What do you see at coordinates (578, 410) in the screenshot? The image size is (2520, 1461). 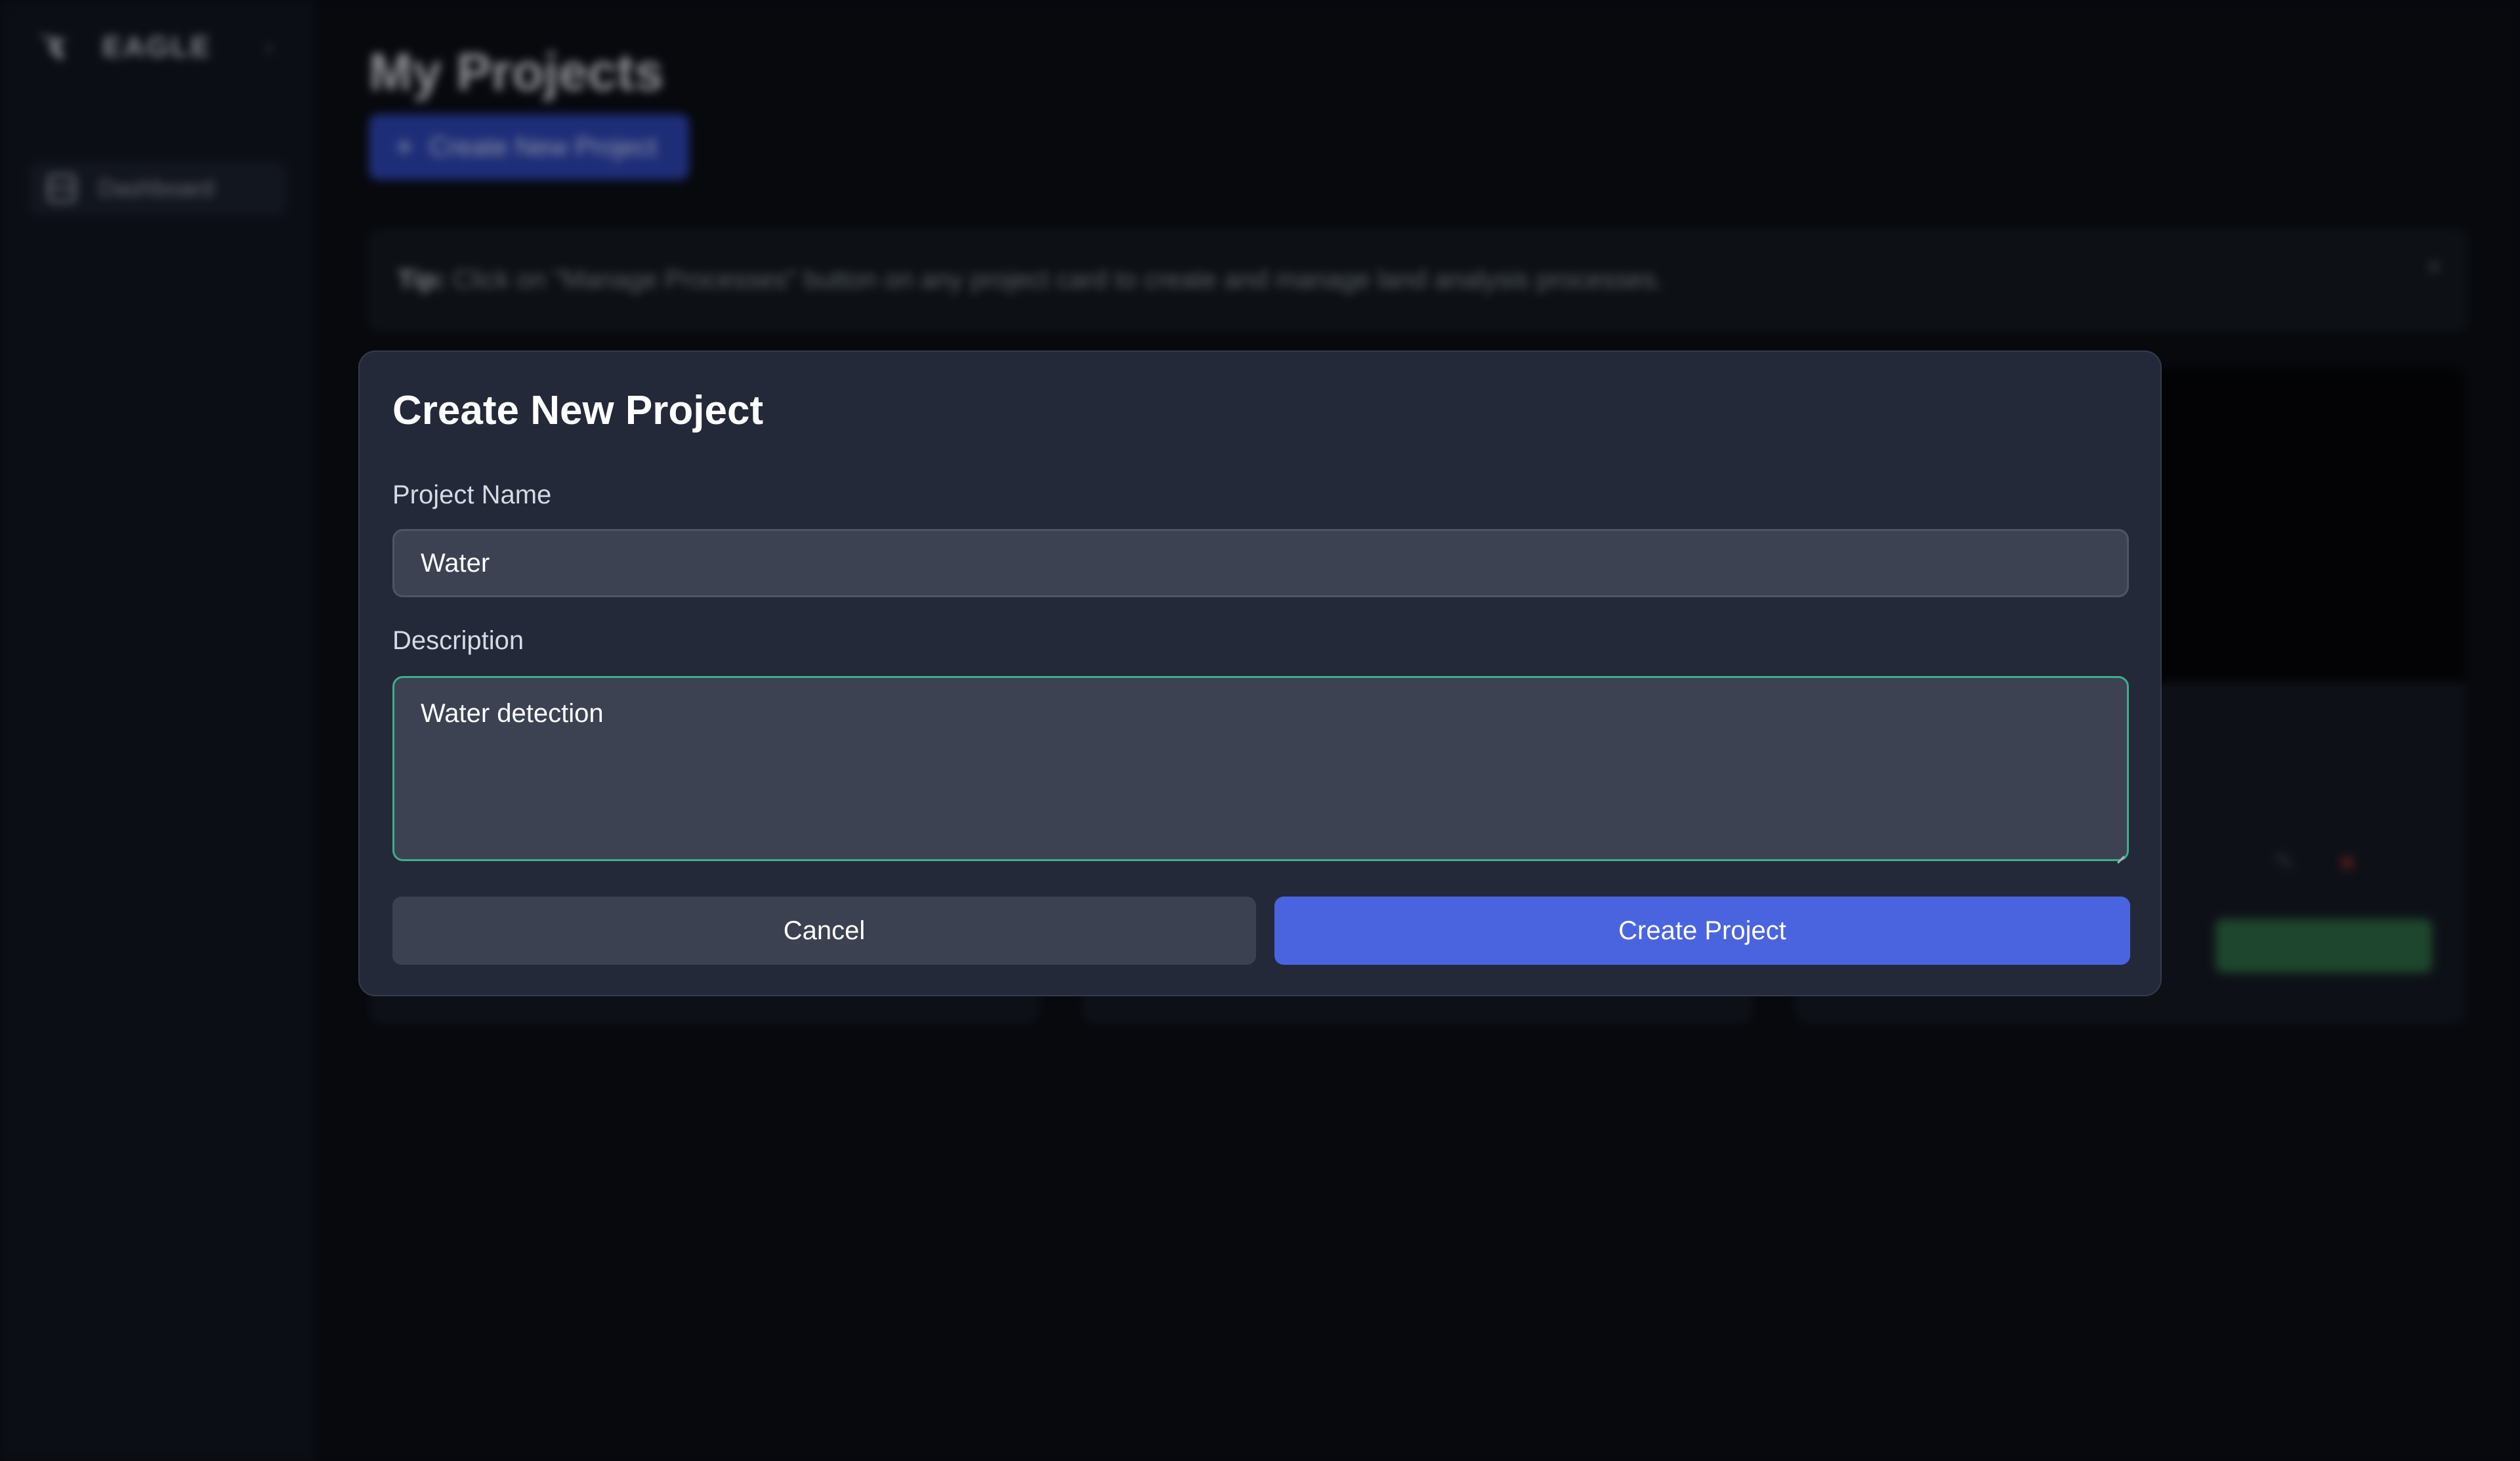 I see `modal-title: Create New Project` at bounding box center [578, 410].